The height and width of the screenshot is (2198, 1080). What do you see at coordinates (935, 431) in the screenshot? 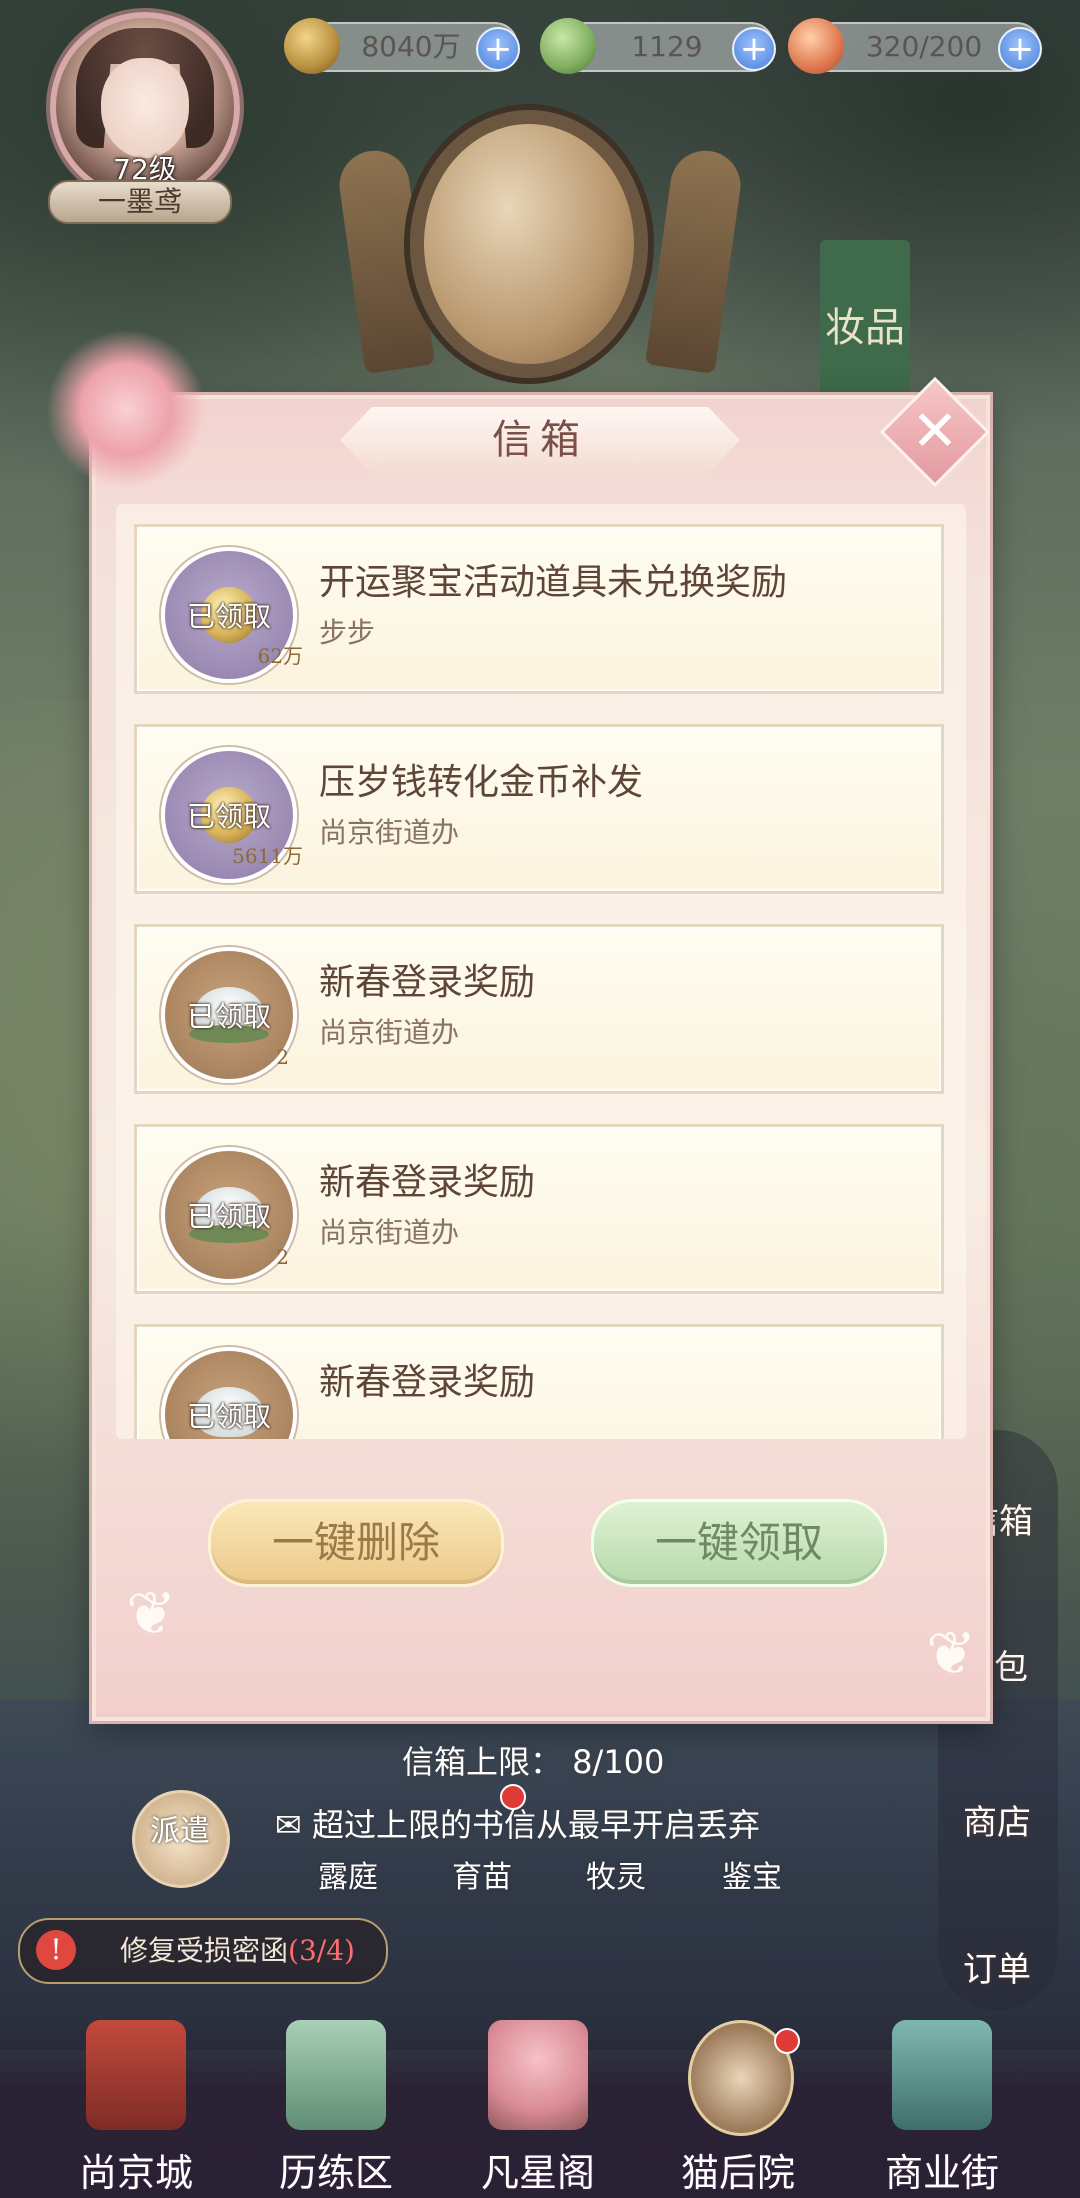
I see `close-icon: ✕` at bounding box center [935, 431].